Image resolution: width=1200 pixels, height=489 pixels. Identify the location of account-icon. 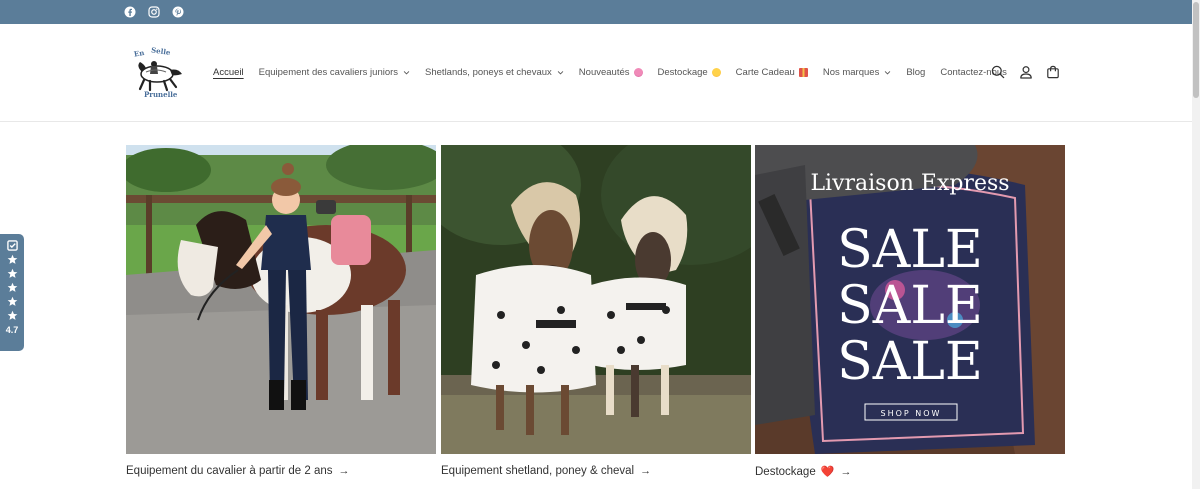
(1026, 72).